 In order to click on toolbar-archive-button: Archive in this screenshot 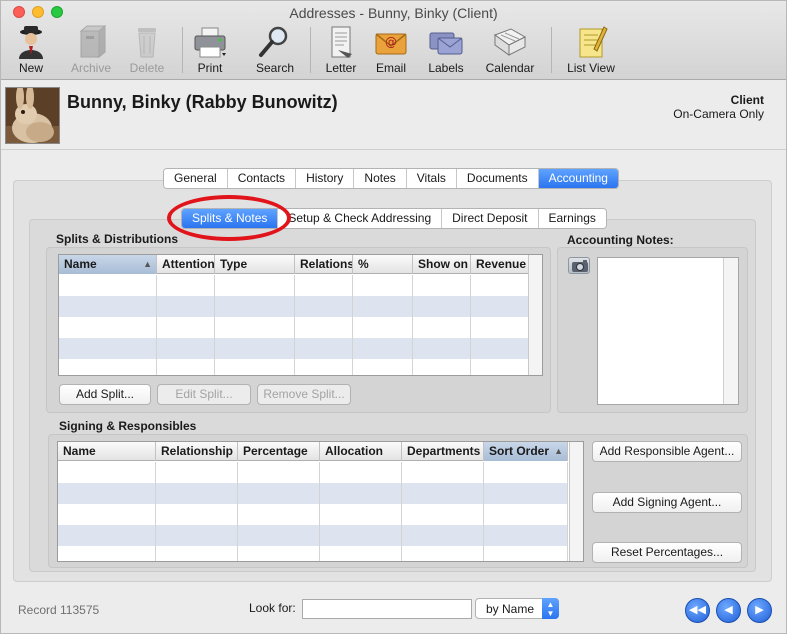, I will do `click(91, 50)`.